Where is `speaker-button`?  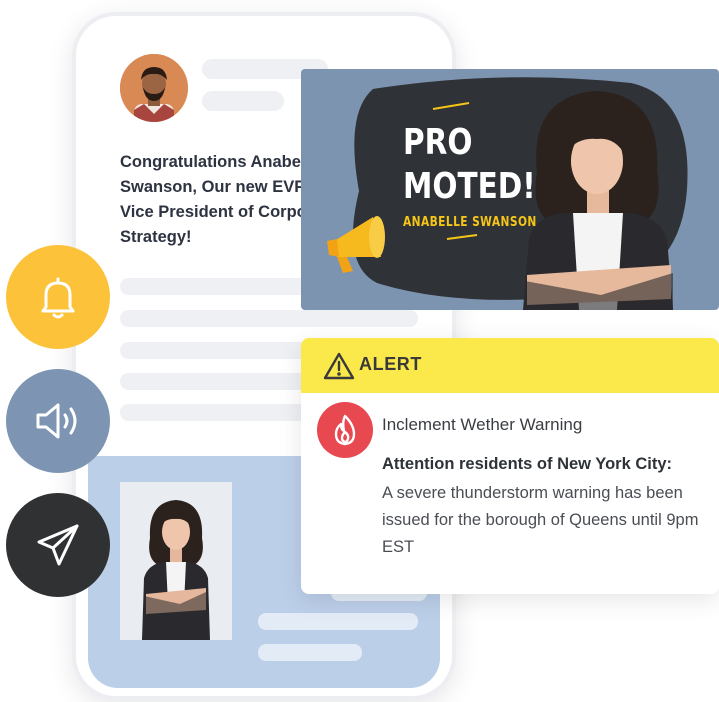
speaker-button is located at coordinates (58, 421).